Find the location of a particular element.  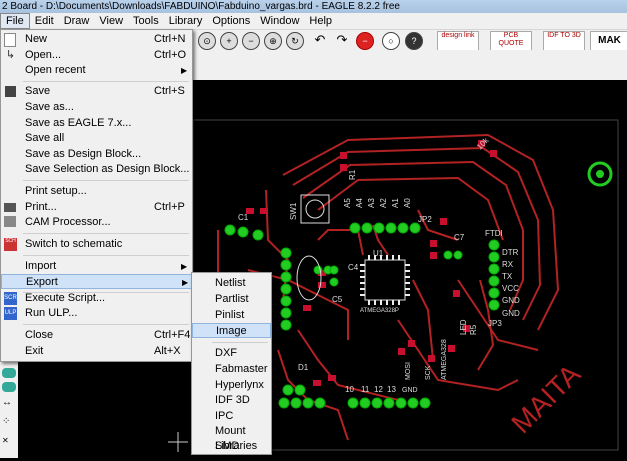

undo-icon: ↶ is located at coordinates (320, 40).